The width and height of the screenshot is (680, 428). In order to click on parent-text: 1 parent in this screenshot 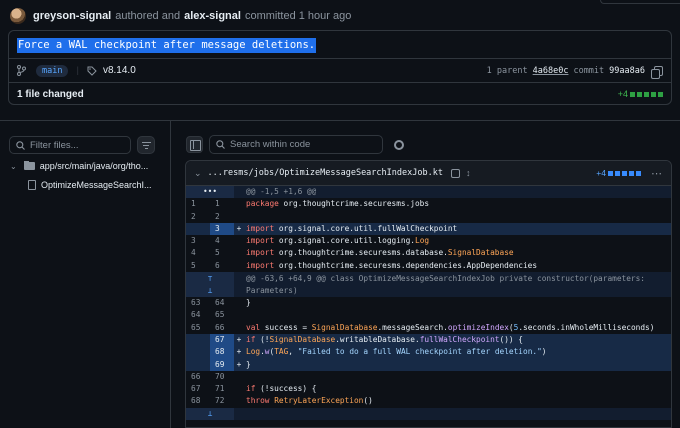, I will do `click(507, 70)`.